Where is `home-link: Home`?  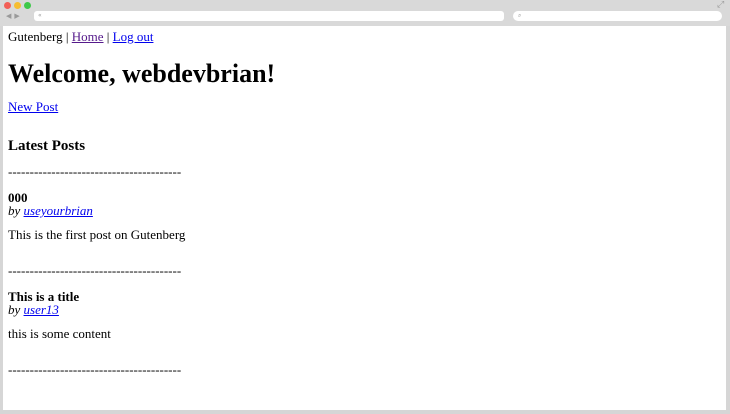 home-link: Home is located at coordinates (88, 36).